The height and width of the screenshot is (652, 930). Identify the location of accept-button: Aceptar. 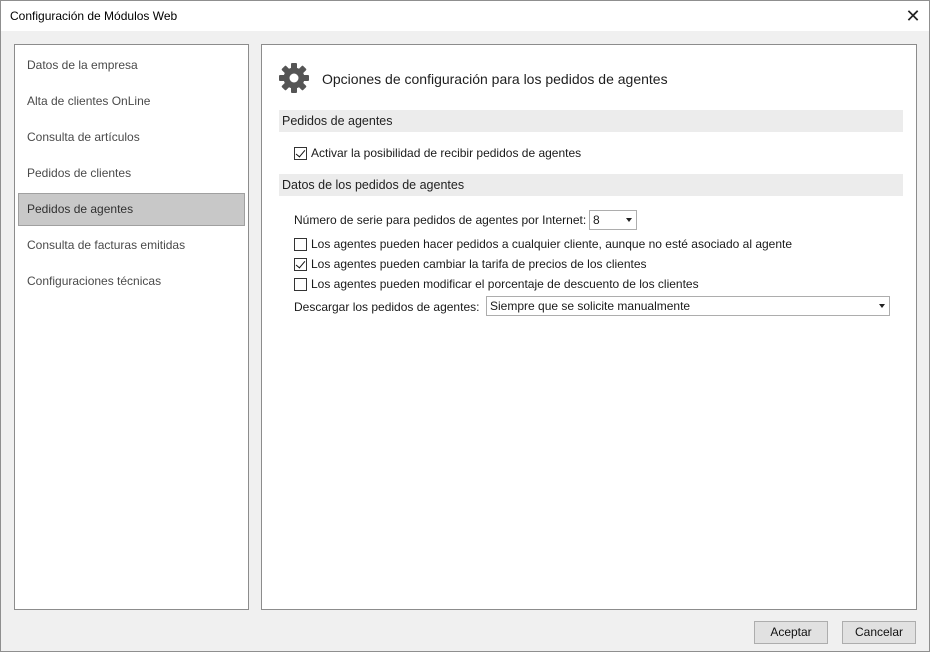
(791, 632).